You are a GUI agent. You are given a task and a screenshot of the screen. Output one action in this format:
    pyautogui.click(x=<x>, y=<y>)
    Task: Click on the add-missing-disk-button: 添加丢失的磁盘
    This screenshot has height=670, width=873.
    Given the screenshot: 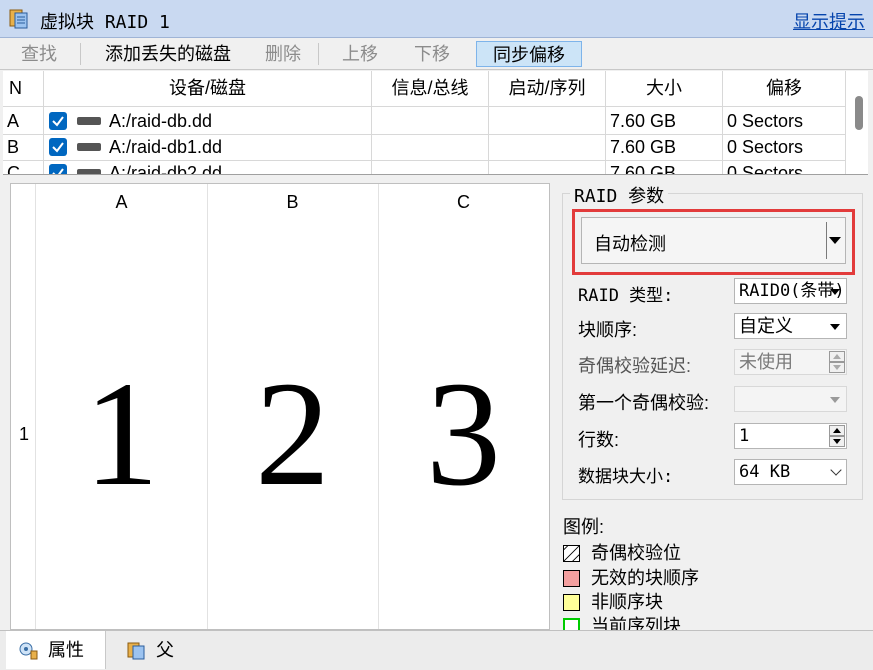 What is the action you would take?
    pyautogui.click(x=168, y=54)
    